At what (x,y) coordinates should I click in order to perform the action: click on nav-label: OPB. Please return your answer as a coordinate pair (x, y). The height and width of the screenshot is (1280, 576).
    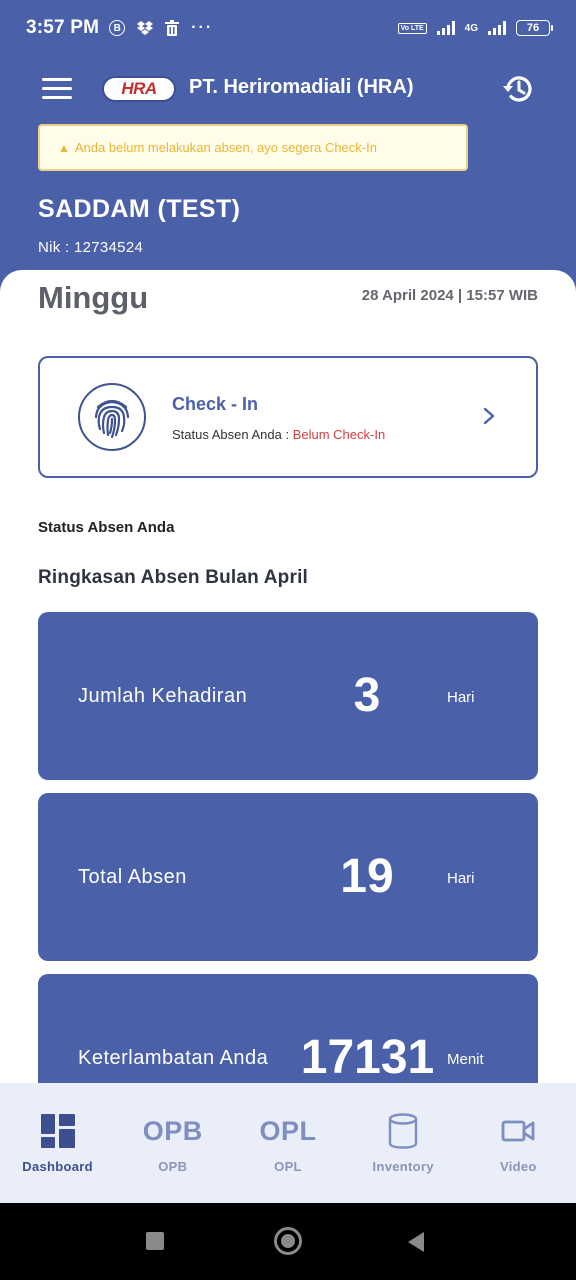
    Looking at the image, I should click on (173, 1166).